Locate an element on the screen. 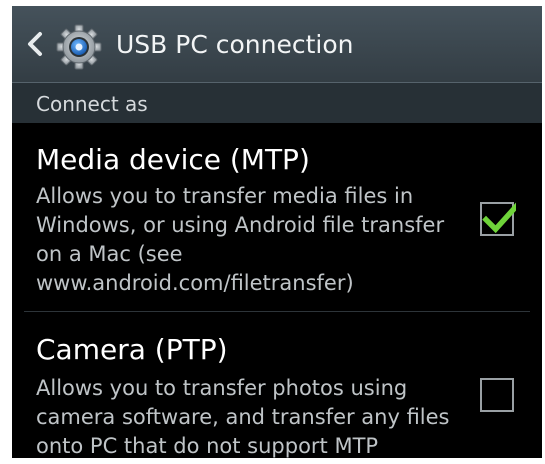 This screenshot has width=545, height=464. media-device-checkbox is located at coordinates (498, 219).